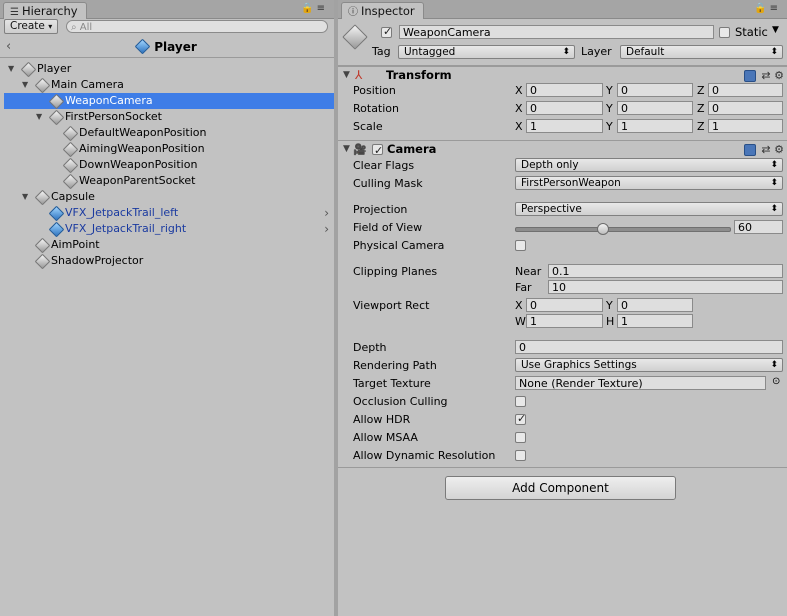 This screenshot has height=616, width=787. What do you see at coordinates (564, 108) in the screenshot?
I see `rotation-x-field: 0` at bounding box center [564, 108].